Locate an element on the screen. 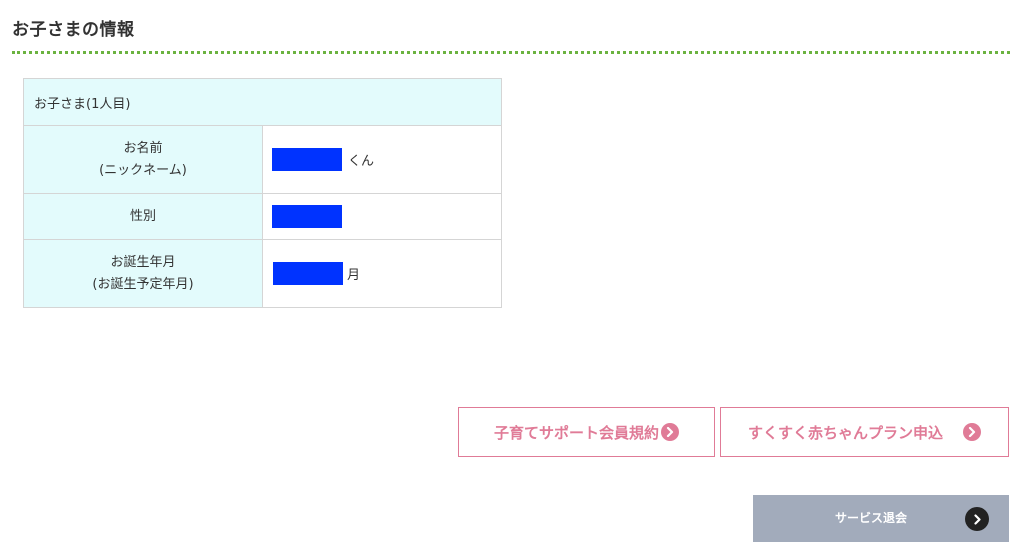 This screenshot has height=559, width=1024. birth-label: お誕生年月 (お誕生予定年月) is located at coordinates (143, 273).